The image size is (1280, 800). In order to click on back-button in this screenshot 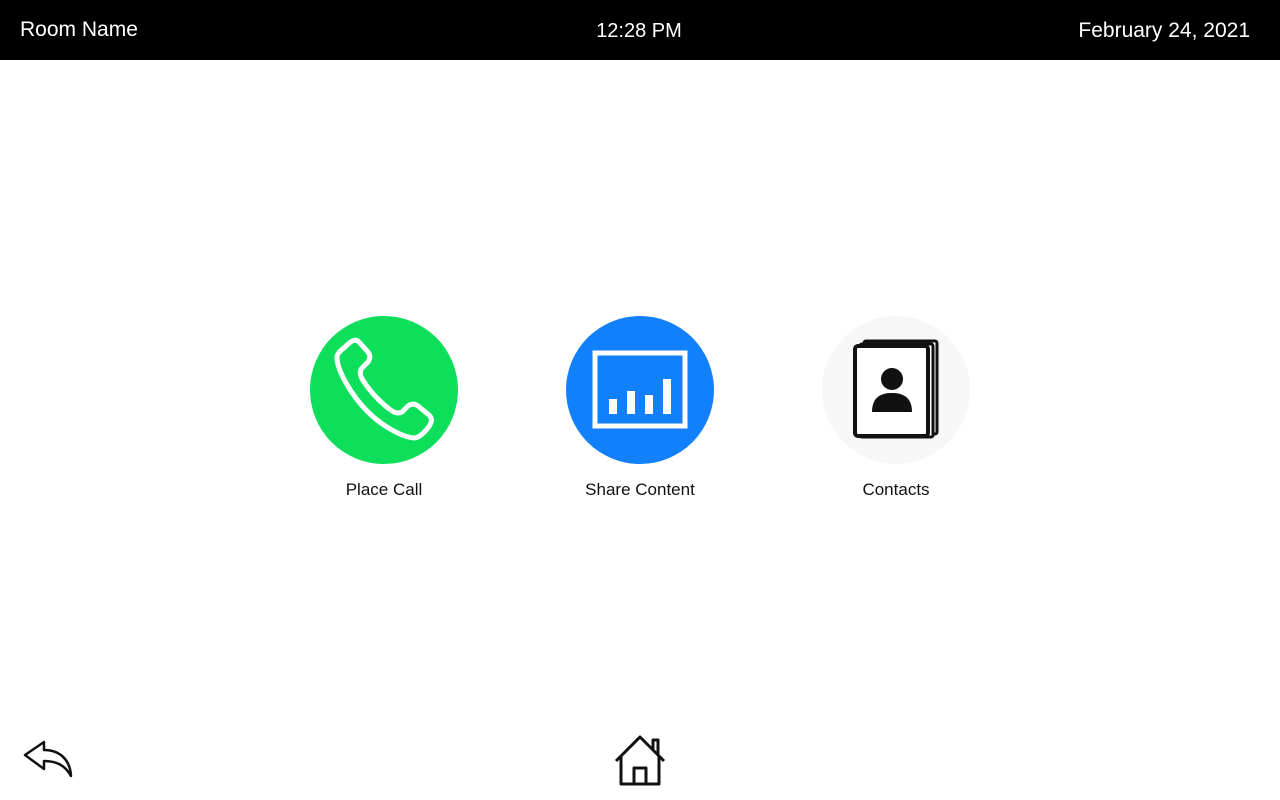, I will do `click(48, 759)`.